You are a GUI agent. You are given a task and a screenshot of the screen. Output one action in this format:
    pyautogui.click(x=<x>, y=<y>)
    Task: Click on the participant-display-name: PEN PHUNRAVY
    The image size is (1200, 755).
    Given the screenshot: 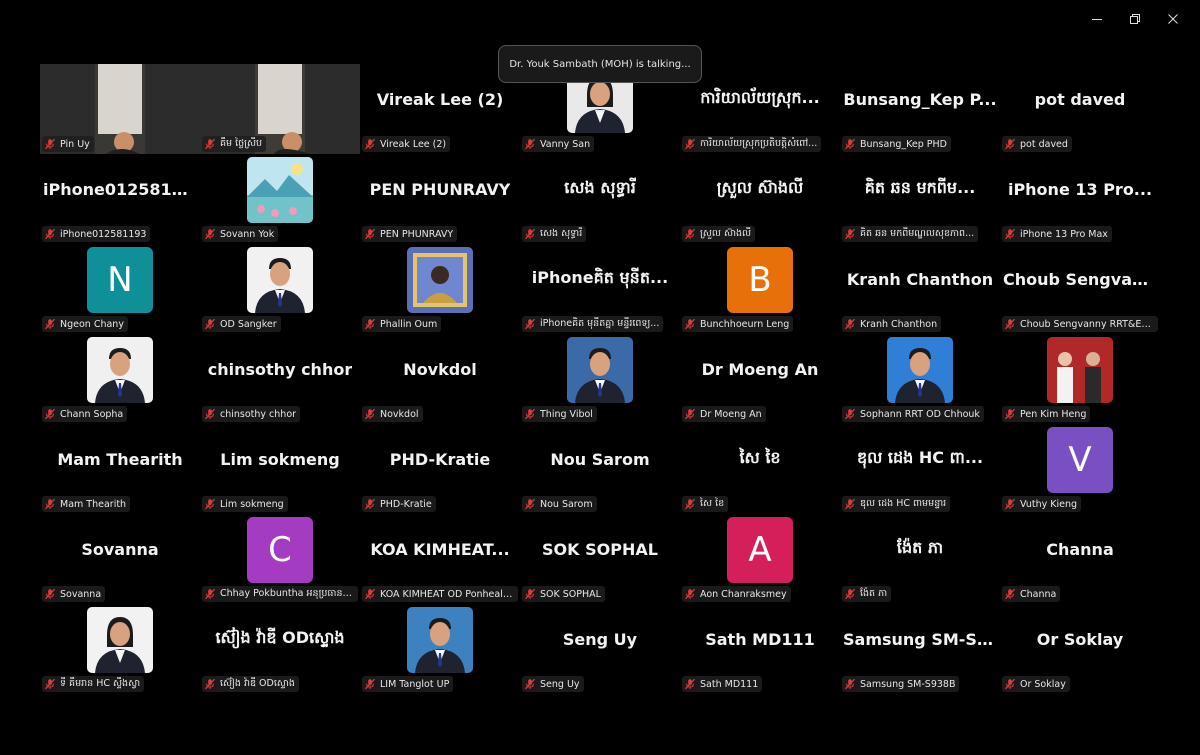 What is the action you would take?
    pyautogui.click(x=440, y=189)
    